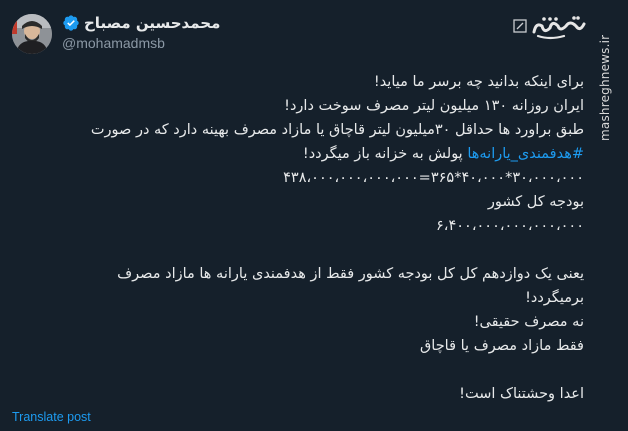 The image size is (628, 431). I want to click on tweet-line: بودجه کل کشور, so click(535, 202).